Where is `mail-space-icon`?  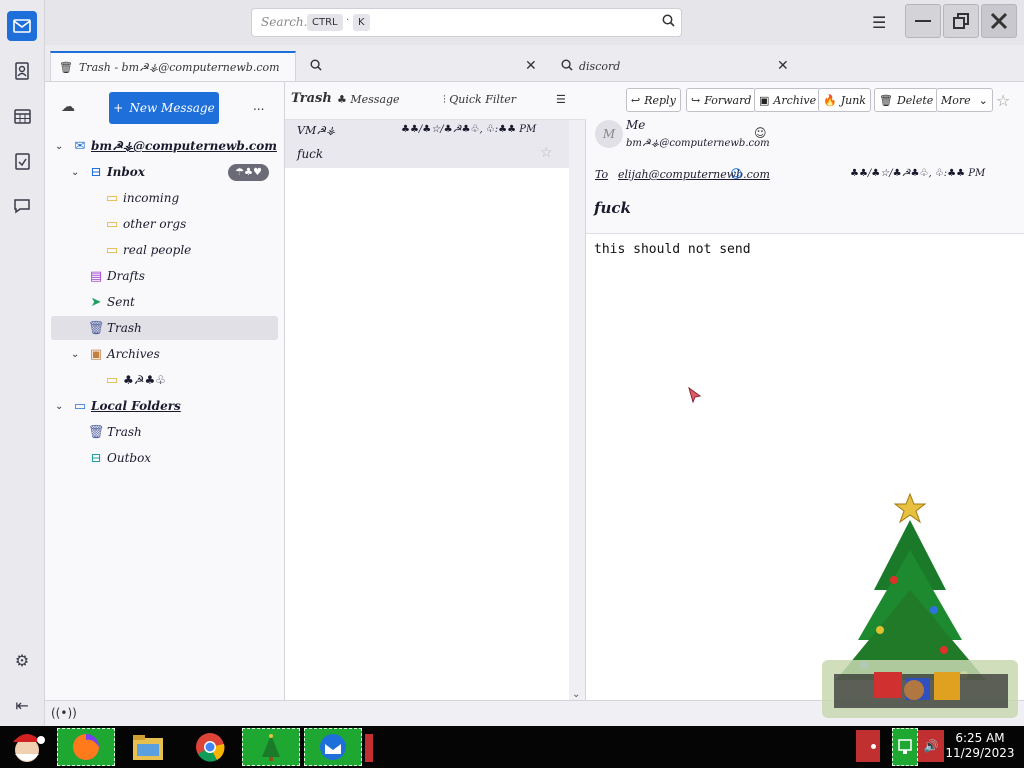 mail-space-icon is located at coordinates (22, 26).